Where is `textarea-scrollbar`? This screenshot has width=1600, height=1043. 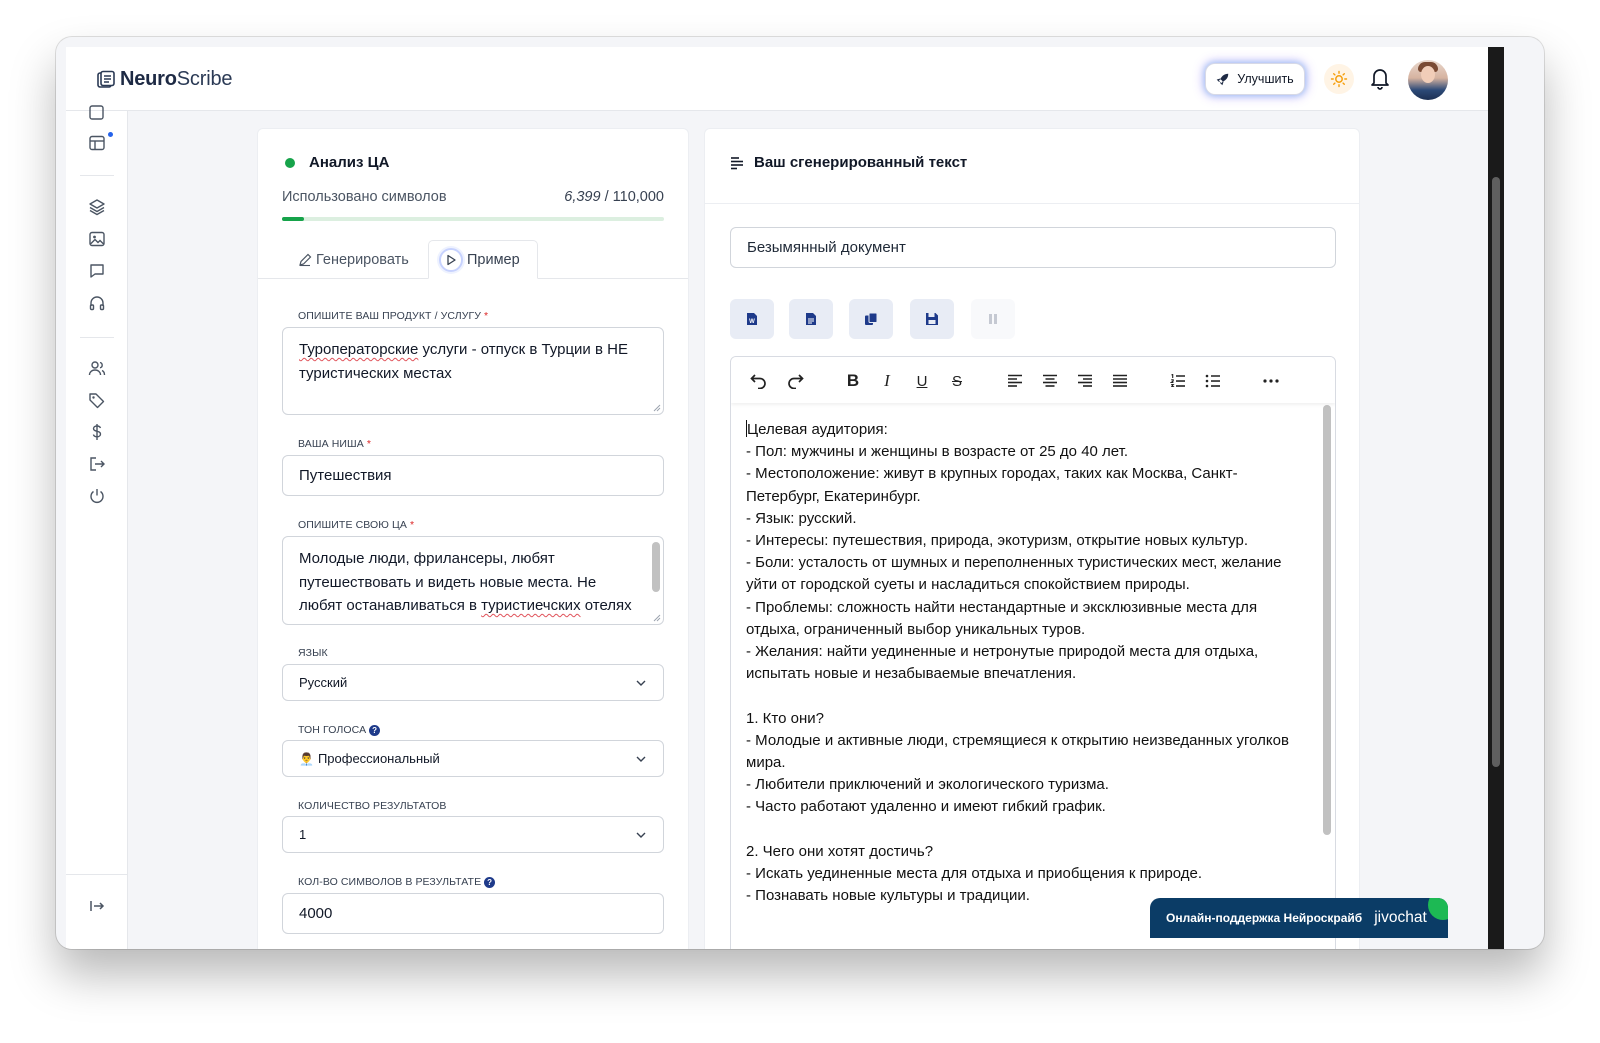 textarea-scrollbar is located at coordinates (656, 567).